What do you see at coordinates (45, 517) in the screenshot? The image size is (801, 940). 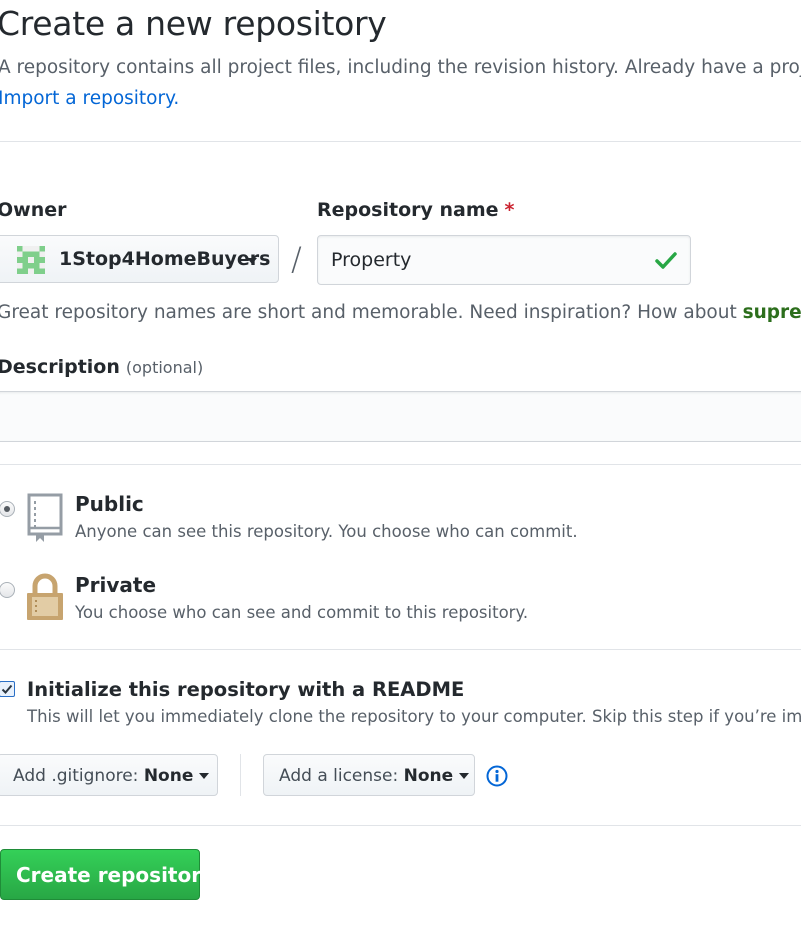 I see `repo-book-icon` at bounding box center [45, 517].